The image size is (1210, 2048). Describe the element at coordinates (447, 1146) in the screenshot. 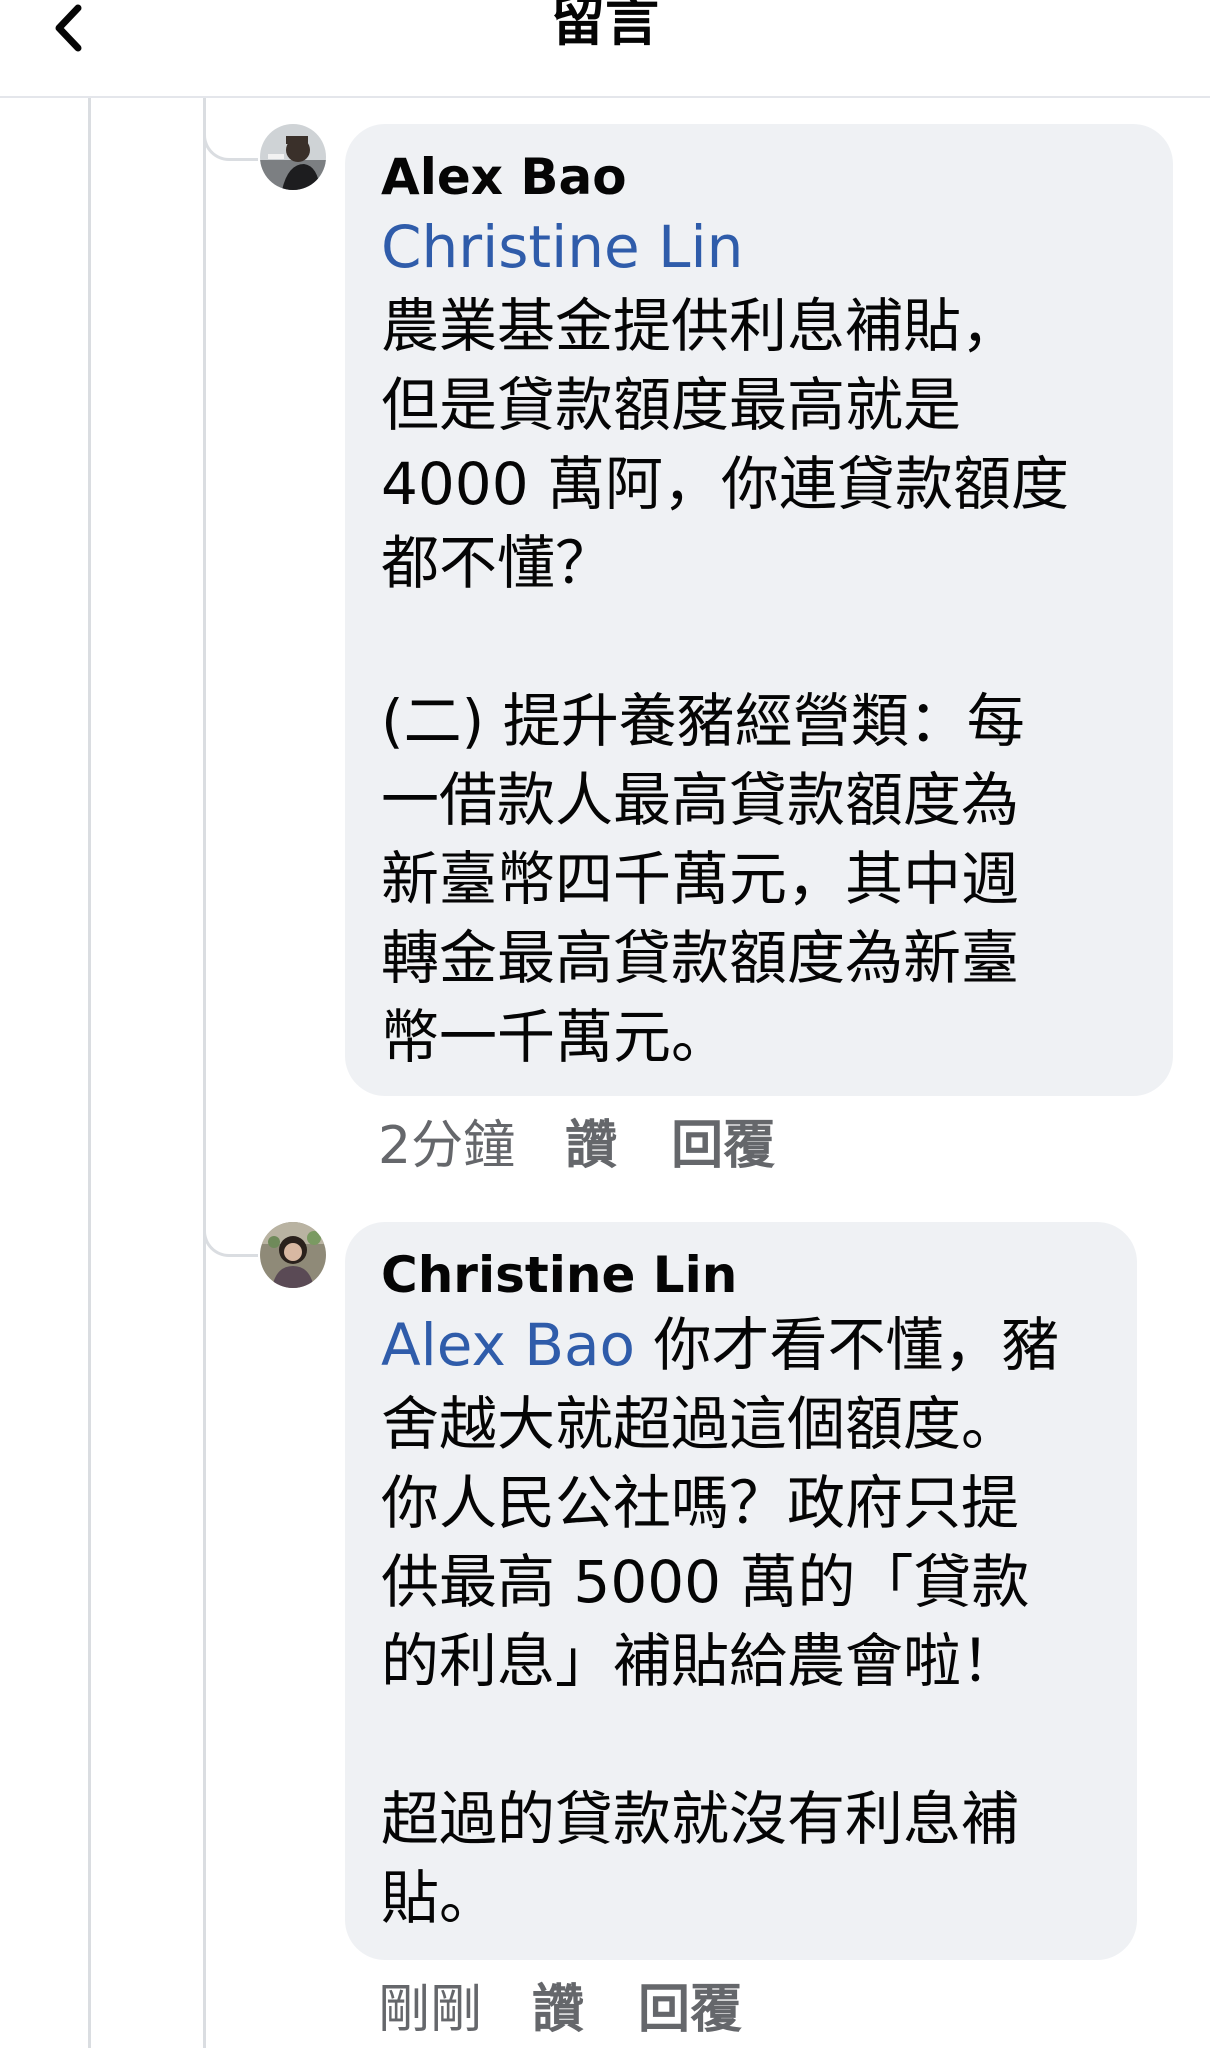

I see `comment-time: 2分鐘` at that location.